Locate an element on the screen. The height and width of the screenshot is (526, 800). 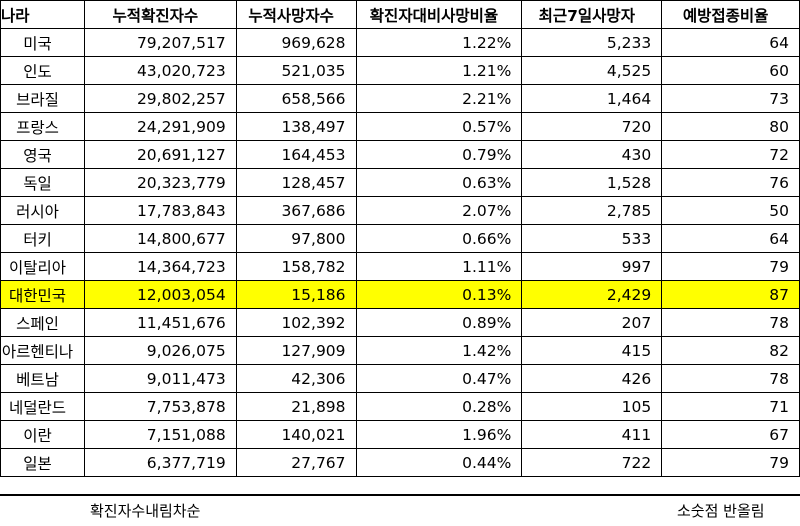
cell-cumulative-cases: 79,207,517 is located at coordinates (160, 42).